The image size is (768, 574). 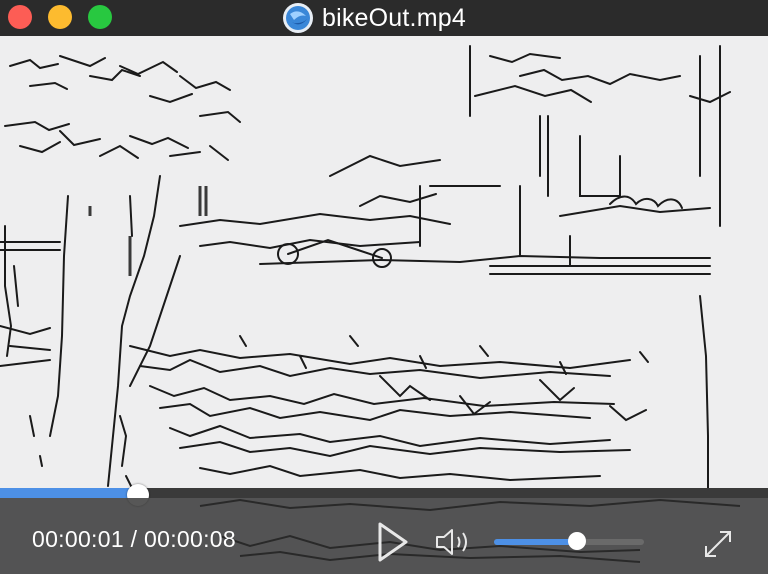 I want to click on speaker-icon, so click(x=451, y=542).